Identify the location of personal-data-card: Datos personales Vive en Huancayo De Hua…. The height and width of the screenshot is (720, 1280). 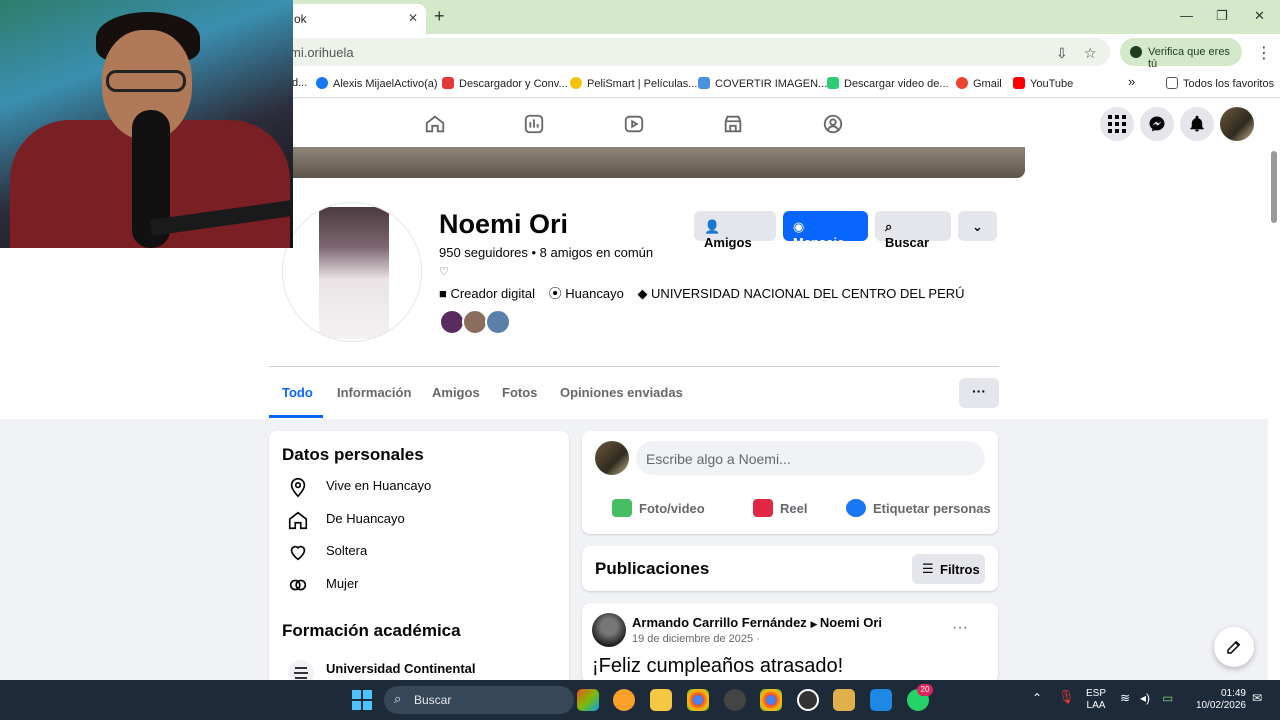
(419, 561).